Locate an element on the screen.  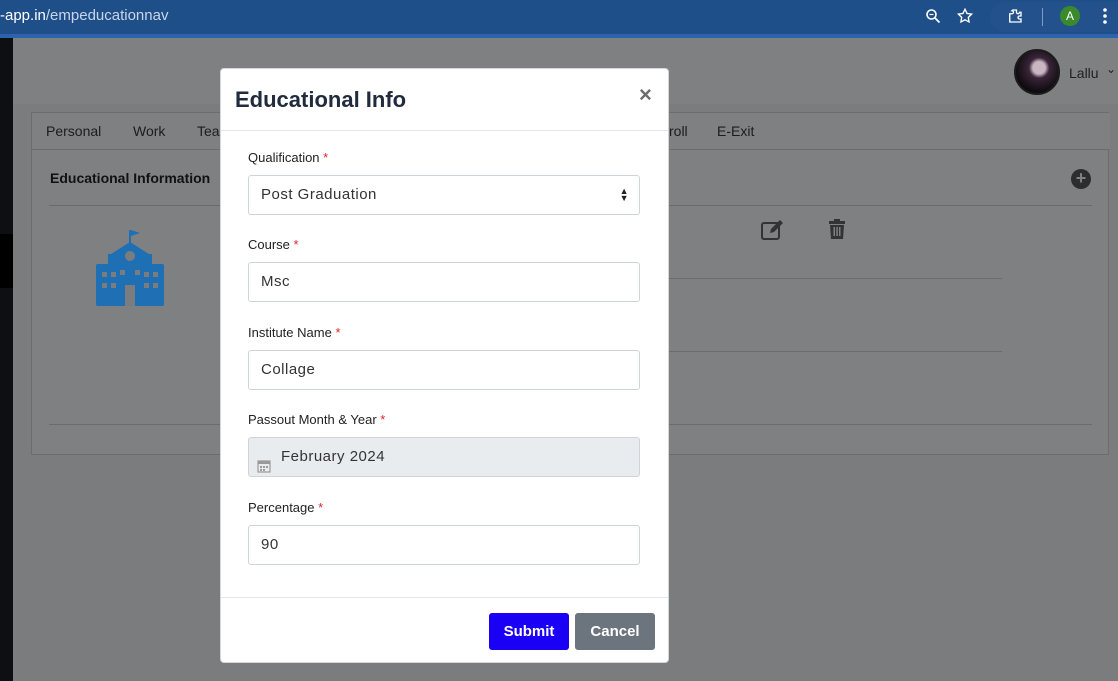
course-label-text: Course is located at coordinates (269, 244).